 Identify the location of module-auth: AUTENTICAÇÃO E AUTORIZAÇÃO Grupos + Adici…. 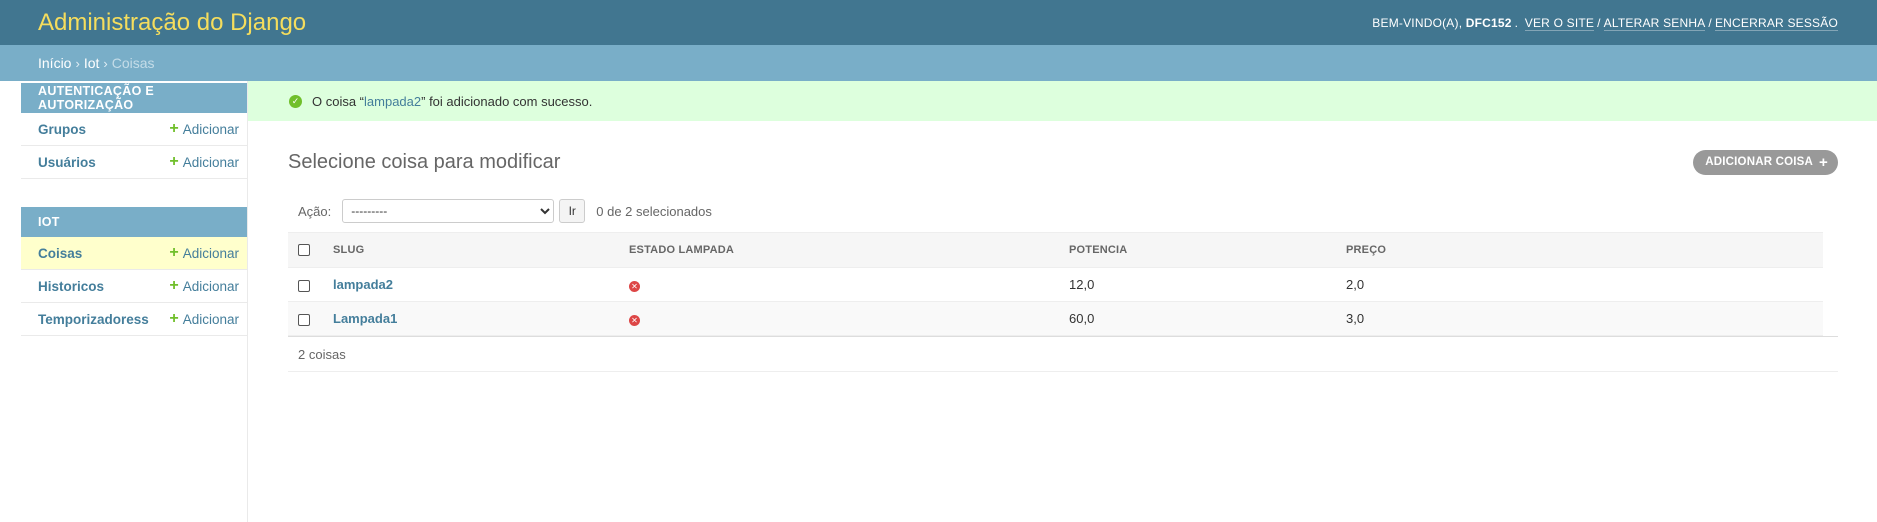
(134, 131).